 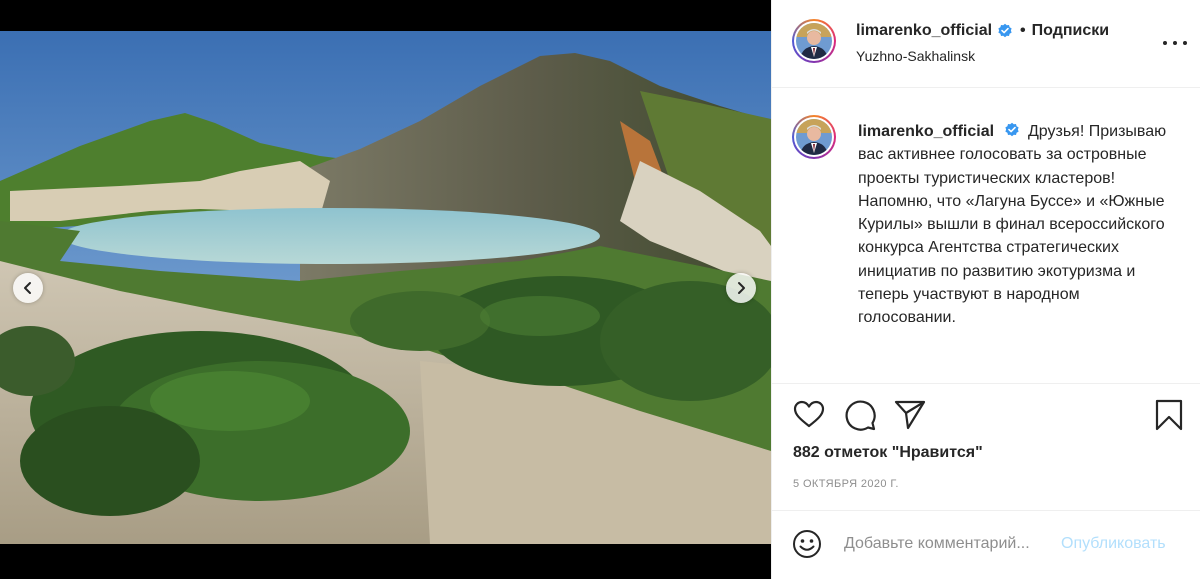 I want to click on comment-bar: Опубликовать, so click(x=986, y=544).